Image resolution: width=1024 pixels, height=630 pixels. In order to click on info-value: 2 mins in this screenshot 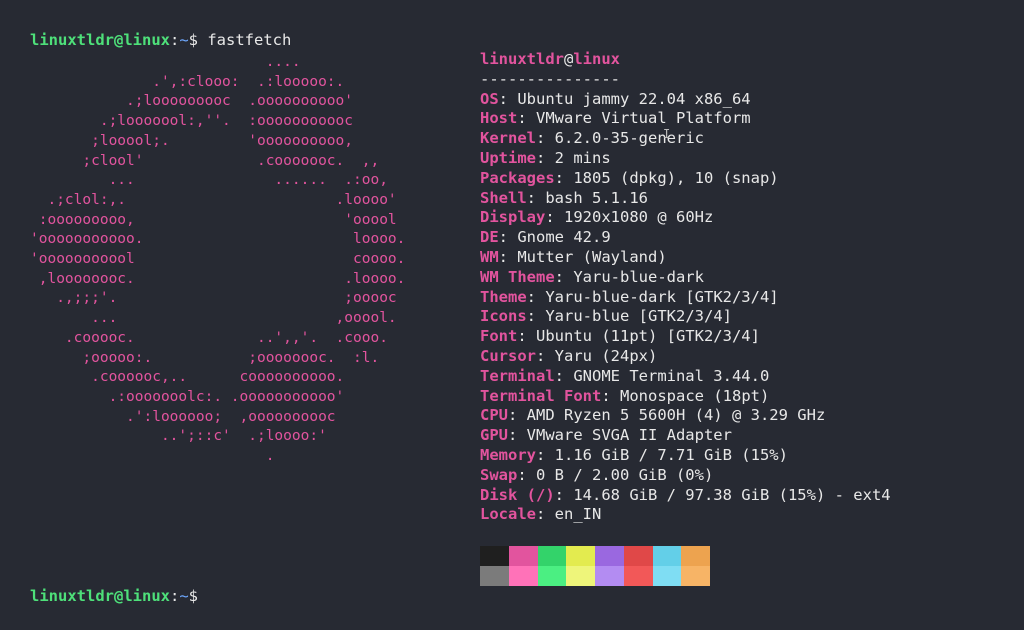, I will do `click(582, 157)`.